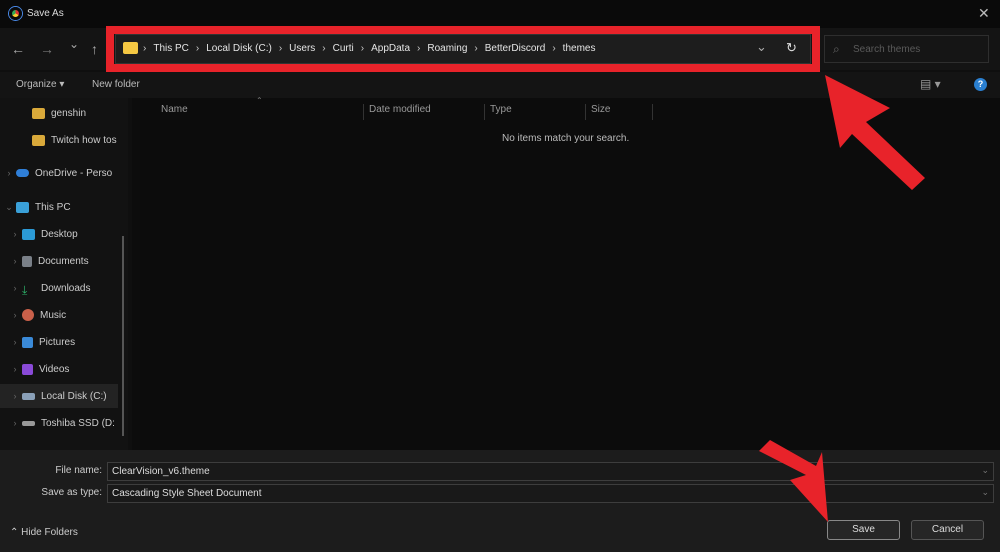  Describe the element at coordinates (842, 298) in the screenshot. I see `annotation-arrows` at that location.